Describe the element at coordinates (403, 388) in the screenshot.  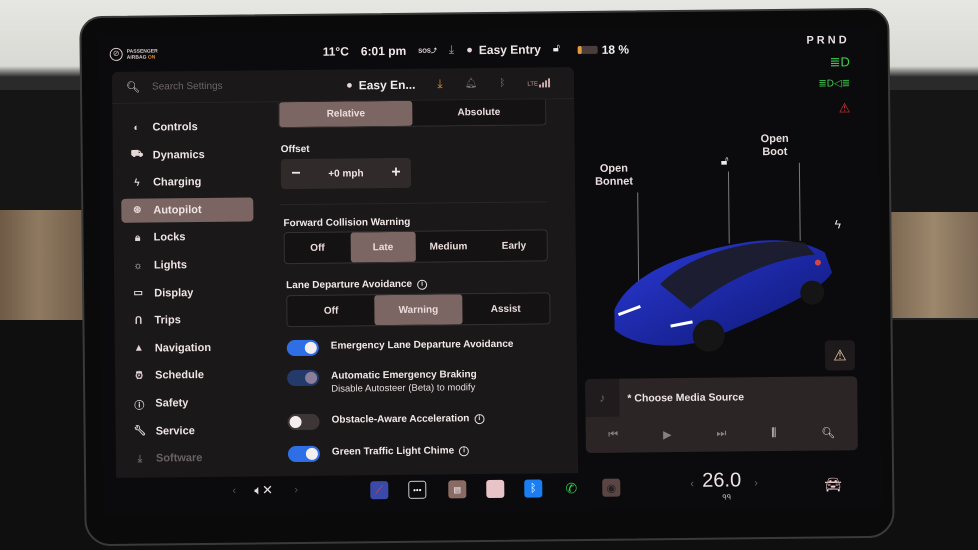
I see `toggle-sublabel: Disable Autosteer (Beta) to modify` at that location.